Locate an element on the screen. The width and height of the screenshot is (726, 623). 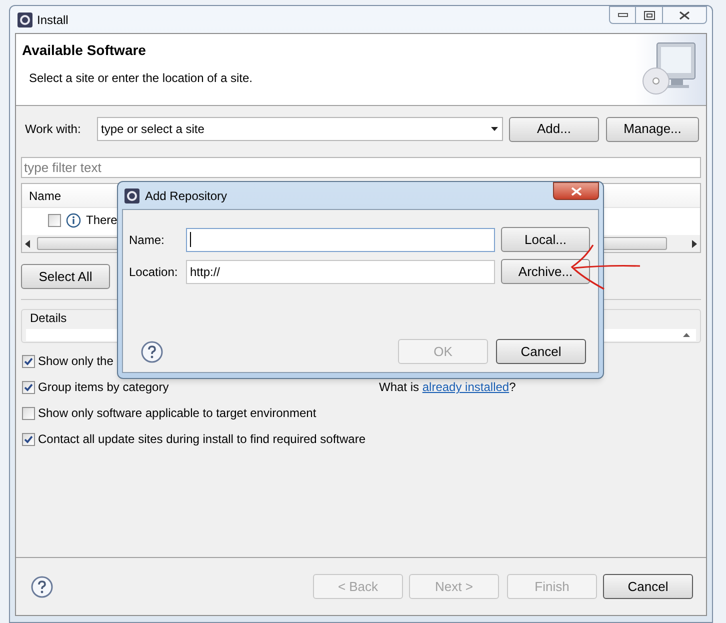
field-value: http:// is located at coordinates (205, 272).